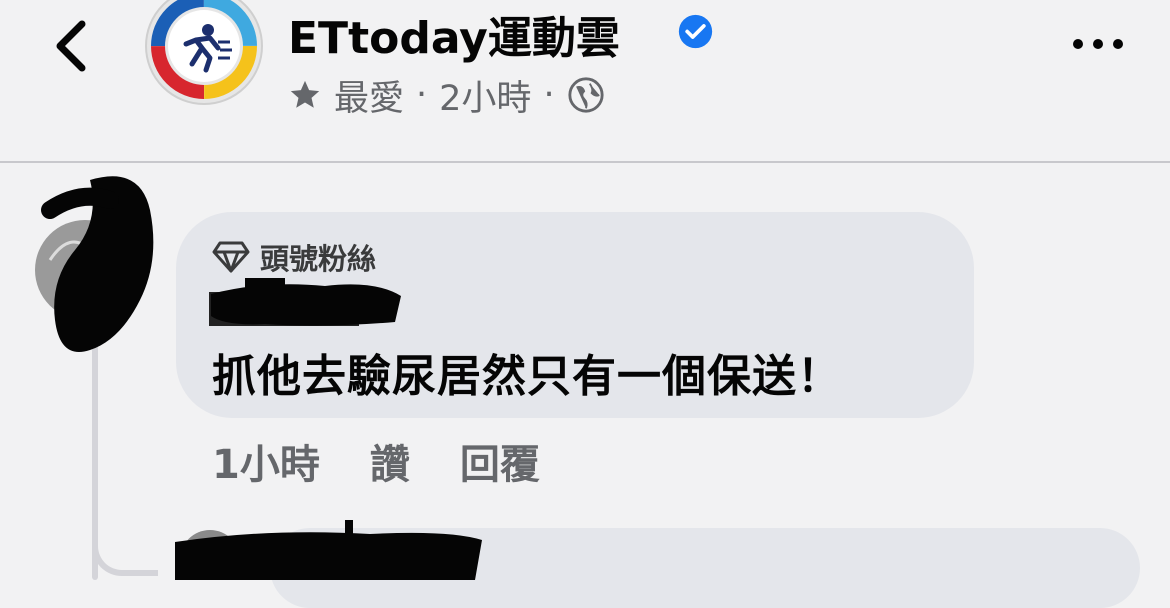 This screenshot has height=608, width=1170. I want to click on thread-branch, so click(125, 538).